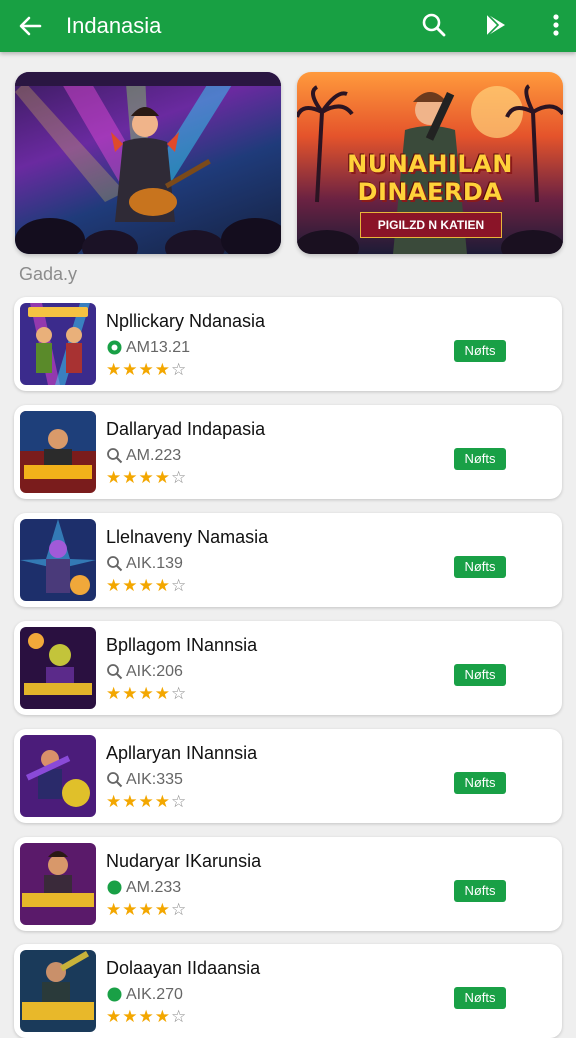  Describe the element at coordinates (187, 537) in the screenshot. I see `app-name: Llelnaveny Namasia` at that location.